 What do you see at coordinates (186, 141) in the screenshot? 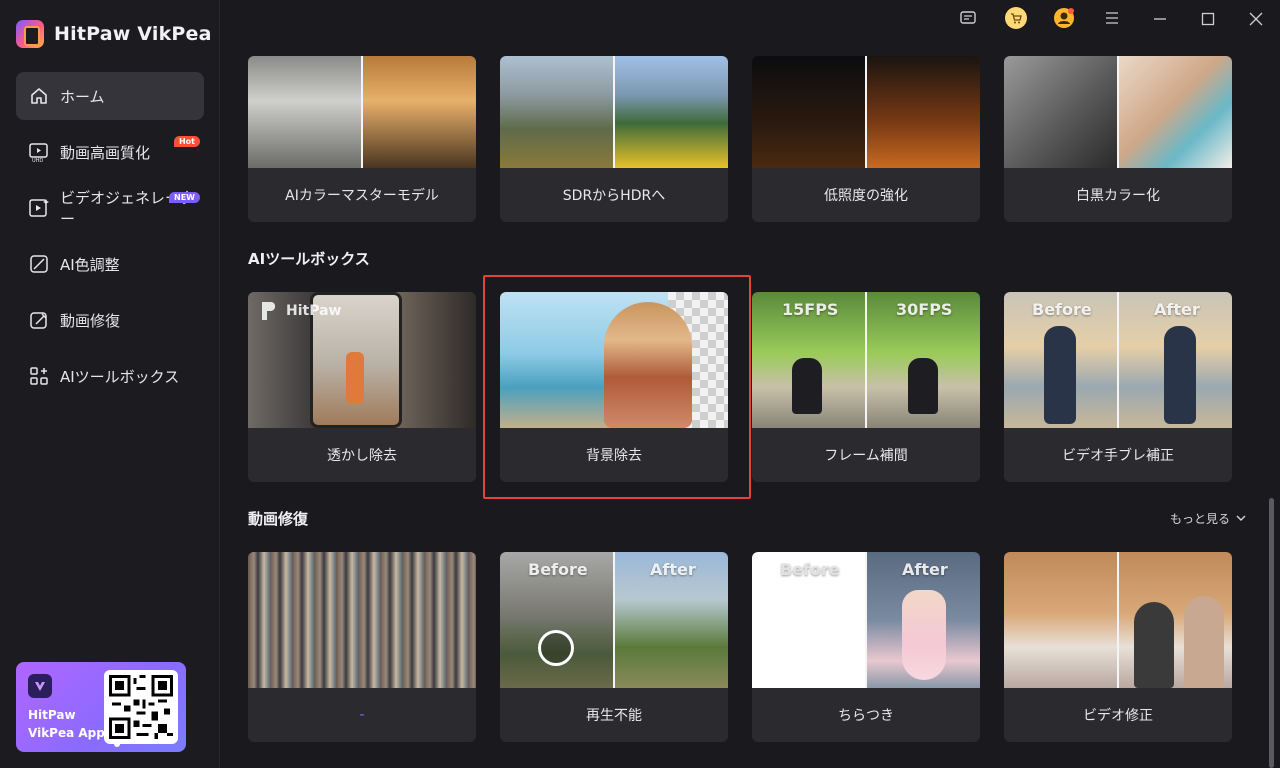
I see `hot-badge: Hot` at bounding box center [186, 141].